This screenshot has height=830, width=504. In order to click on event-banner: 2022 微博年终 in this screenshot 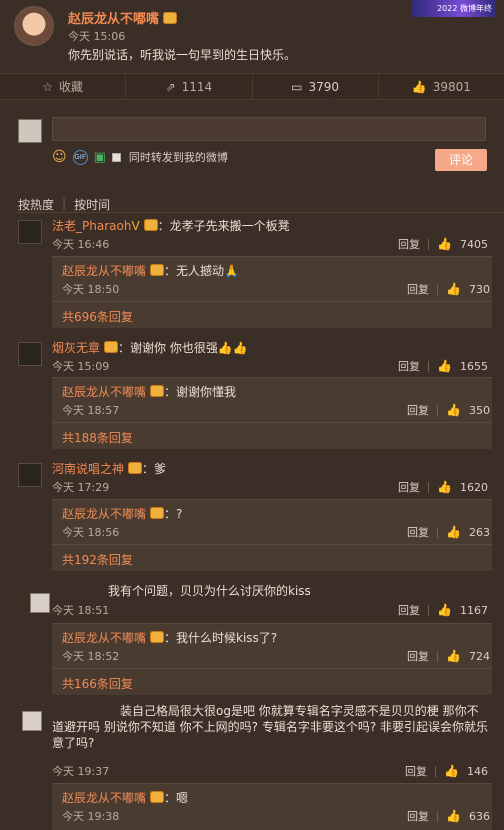, I will do `click(454, 8)`.